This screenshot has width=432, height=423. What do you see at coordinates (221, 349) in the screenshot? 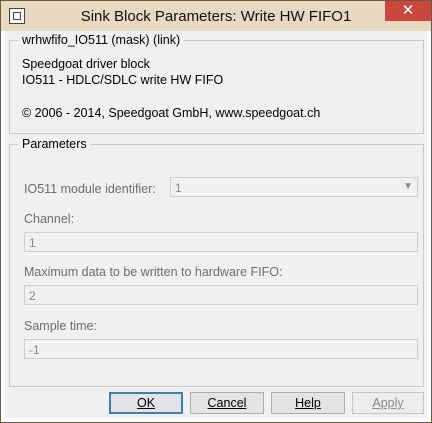
I see `sample-time-field: -1` at bounding box center [221, 349].